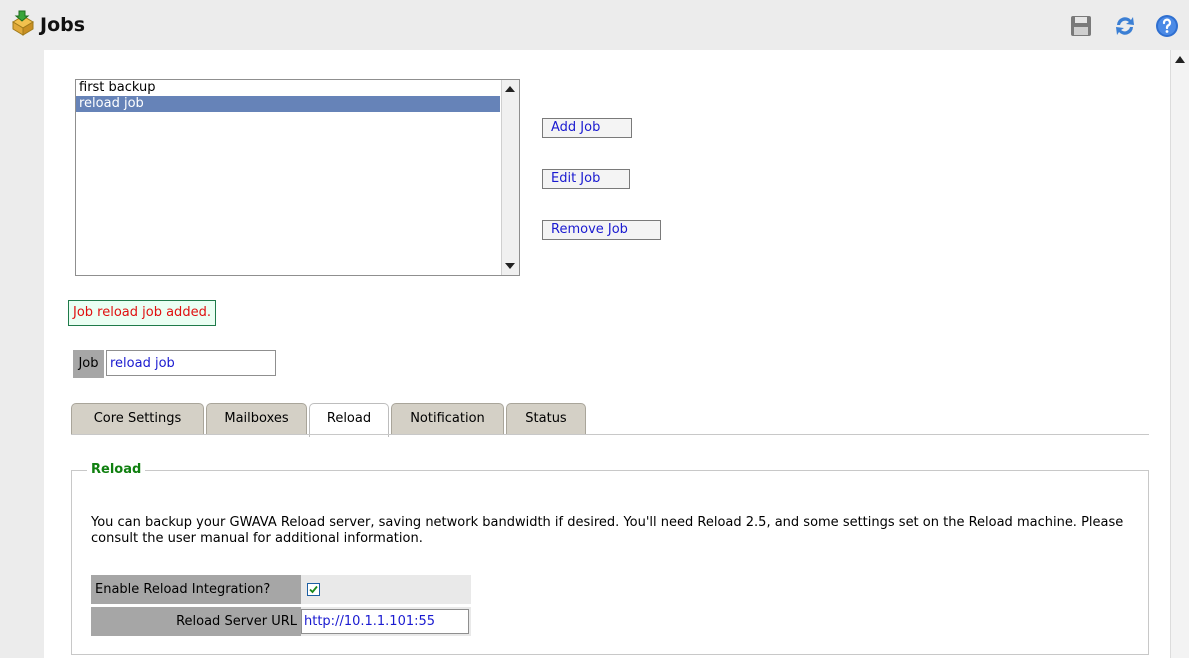 This screenshot has height=658, width=1189. I want to click on reload-server-url-input, so click(385, 621).